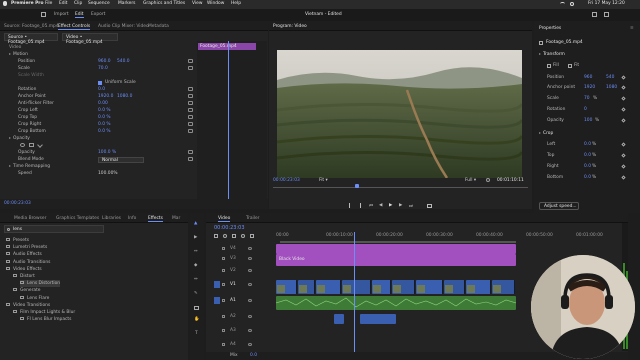 The width and height of the screenshot is (640, 360). I want to click on link-icon, so click(225, 236).